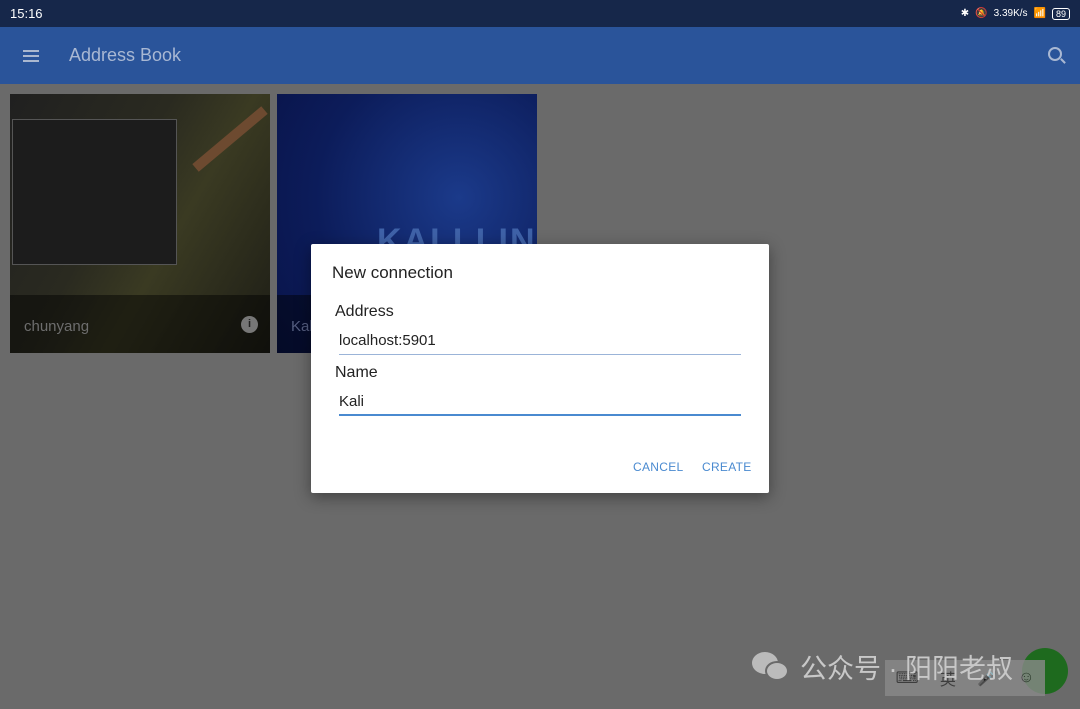 The width and height of the screenshot is (1080, 709). What do you see at coordinates (230, 139) in the screenshot?
I see `wallpaper-decoration` at bounding box center [230, 139].